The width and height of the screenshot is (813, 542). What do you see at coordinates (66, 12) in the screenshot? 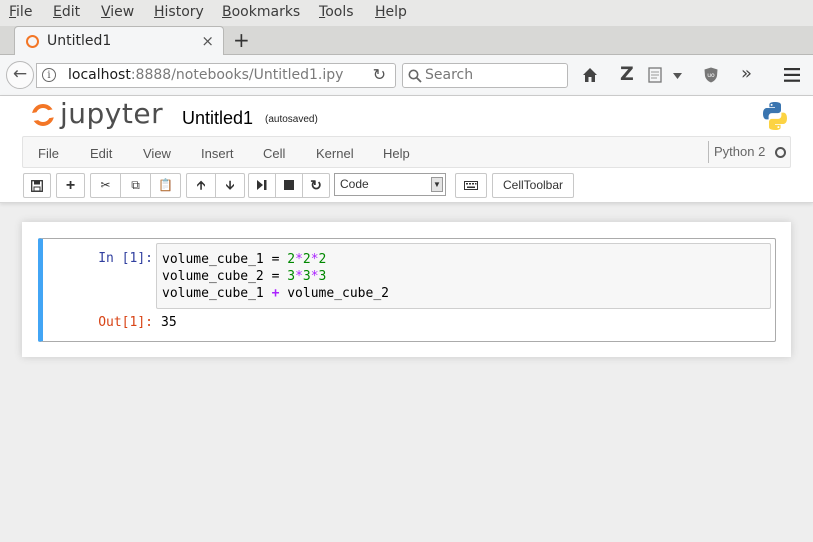
I see `menu-edit: Edit` at bounding box center [66, 12].